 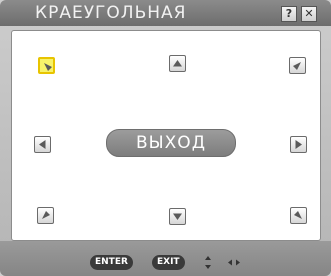 What do you see at coordinates (309, 14) in the screenshot?
I see `close-button: ✕` at bounding box center [309, 14].